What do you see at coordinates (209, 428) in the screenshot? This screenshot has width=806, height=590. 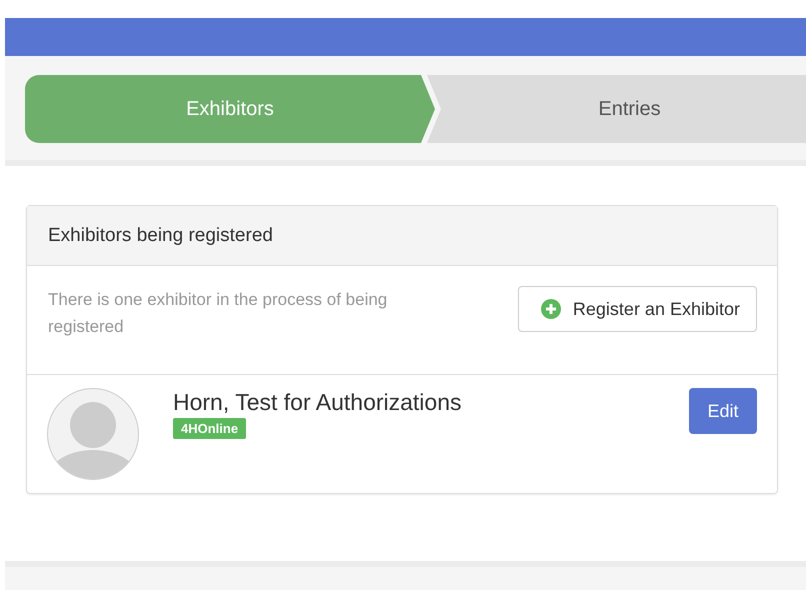 I see `source-tag: 4HOnline` at bounding box center [209, 428].